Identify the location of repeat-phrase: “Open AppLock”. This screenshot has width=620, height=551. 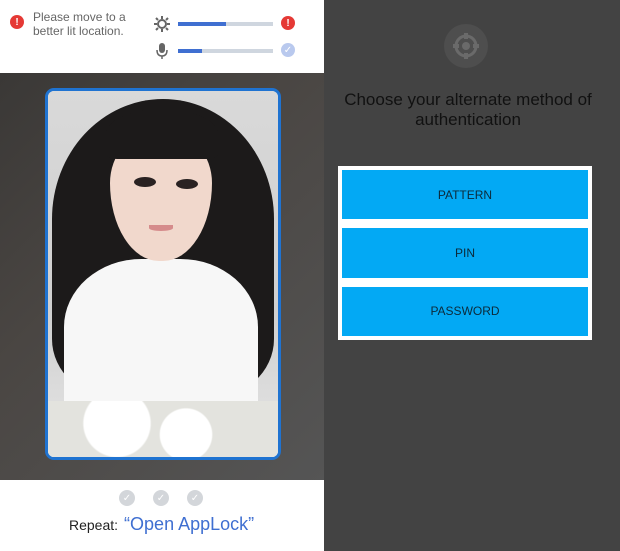
(189, 524).